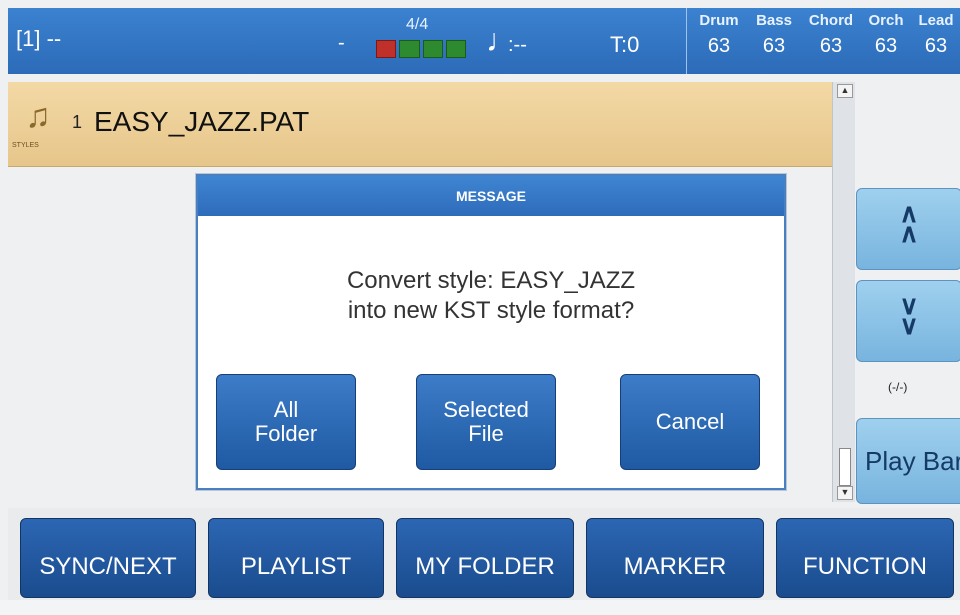 This screenshot has height=615, width=960. Describe the element at coordinates (286, 433) in the screenshot. I see `all-folder-label-line-2: Folder` at that location.